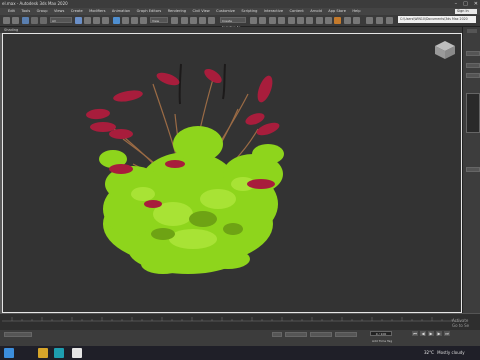 The width and height of the screenshot is (480, 360). I want to click on file-explorer-icon, so click(43, 353).